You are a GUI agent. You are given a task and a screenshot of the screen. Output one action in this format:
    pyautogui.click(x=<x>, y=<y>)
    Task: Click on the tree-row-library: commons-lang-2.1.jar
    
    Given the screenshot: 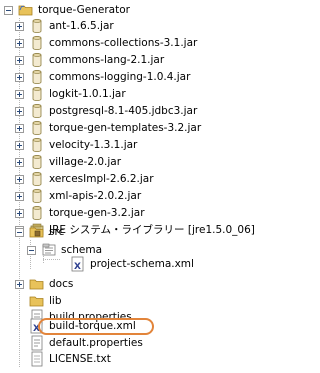 What is the action you would take?
    pyautogui.click(x=142, y=60)
    